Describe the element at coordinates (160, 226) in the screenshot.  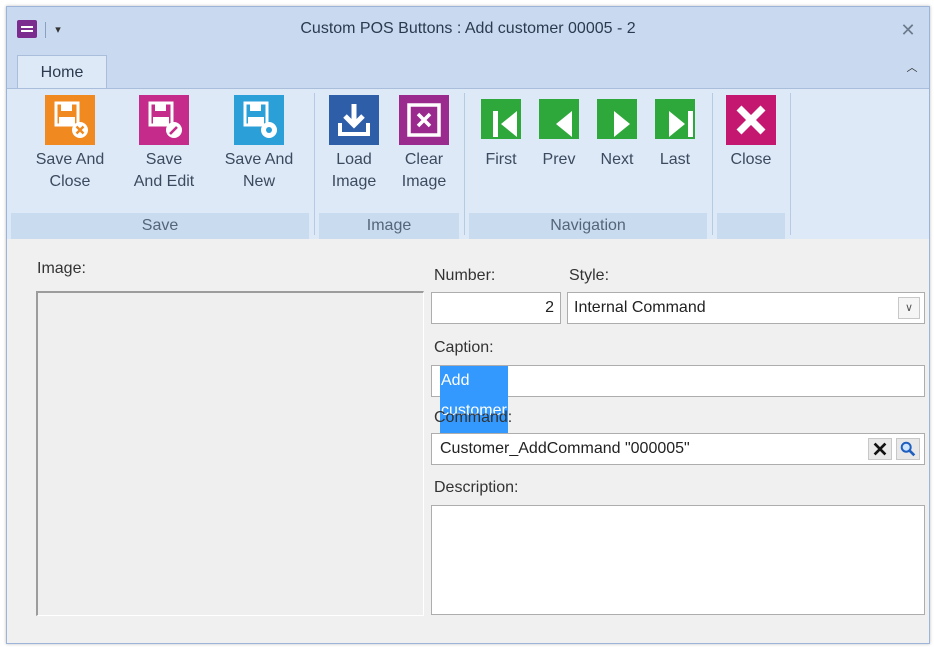
I see `ribbon-group-save-label: Save` at that location.